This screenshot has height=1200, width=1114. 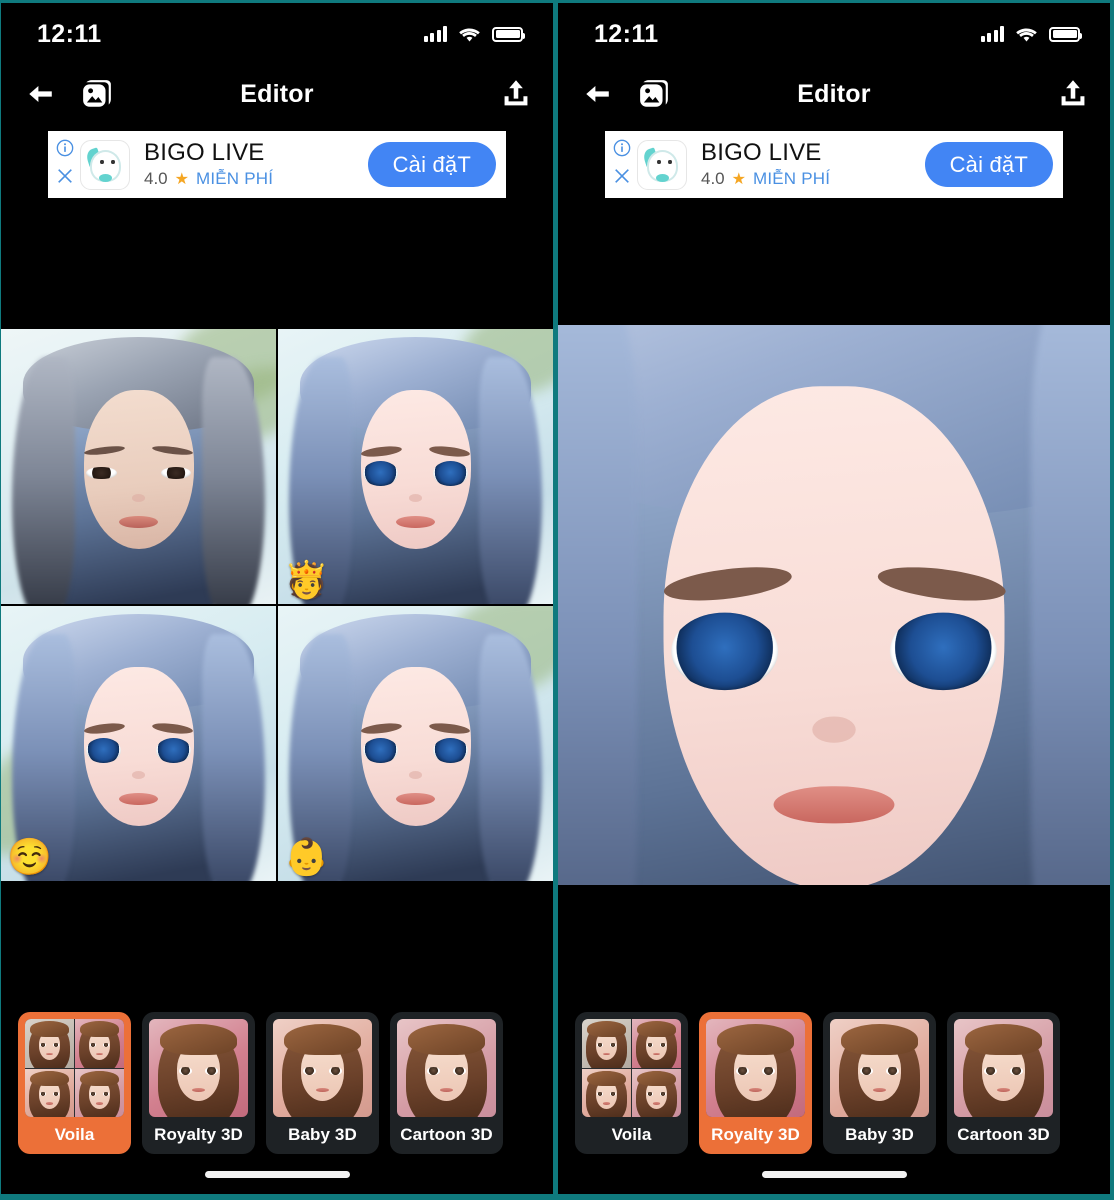 What do you see at coordinates (415, 743) in the screenshot?
I see `baby-3d-result: 👶` at bounding box center [415, 743].